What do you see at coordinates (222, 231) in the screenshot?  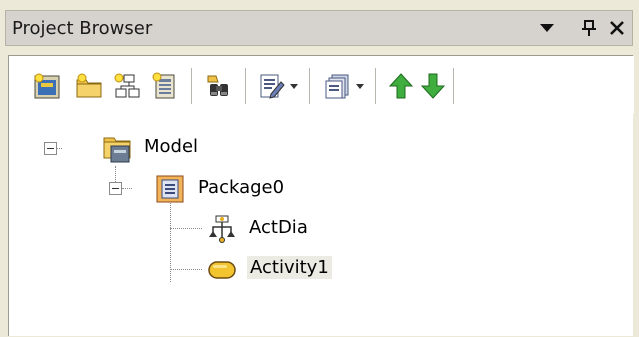 I see `activity-diagram-icon` at bounding box center [222, 231].